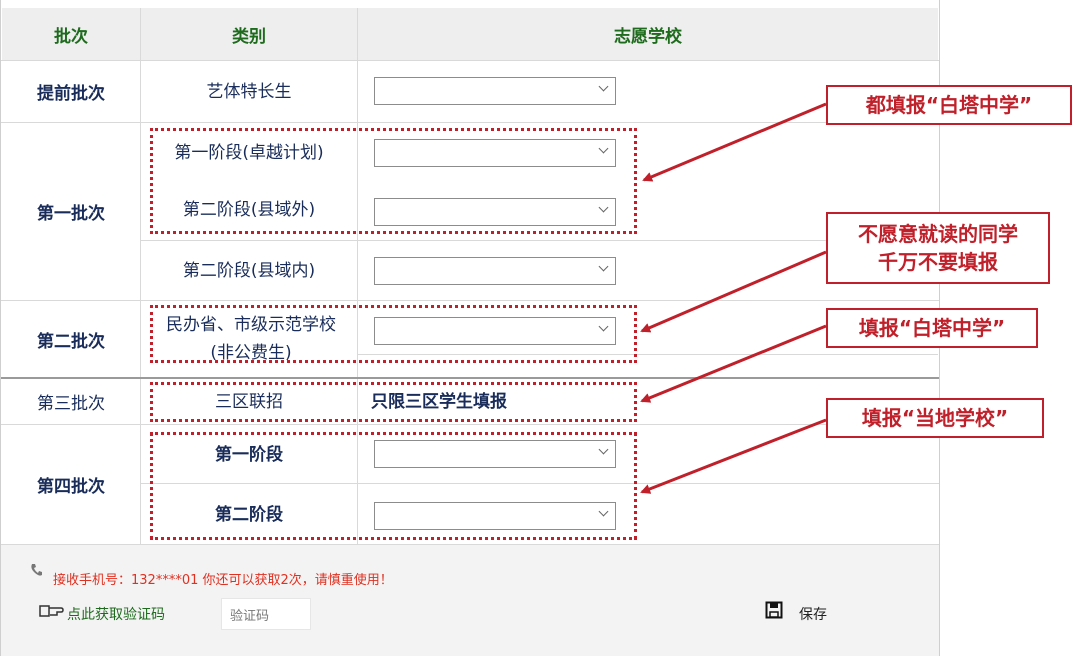  I want to click on callout-do-not-fill-line1: 不愿意就读的同学, so click(938, 234).